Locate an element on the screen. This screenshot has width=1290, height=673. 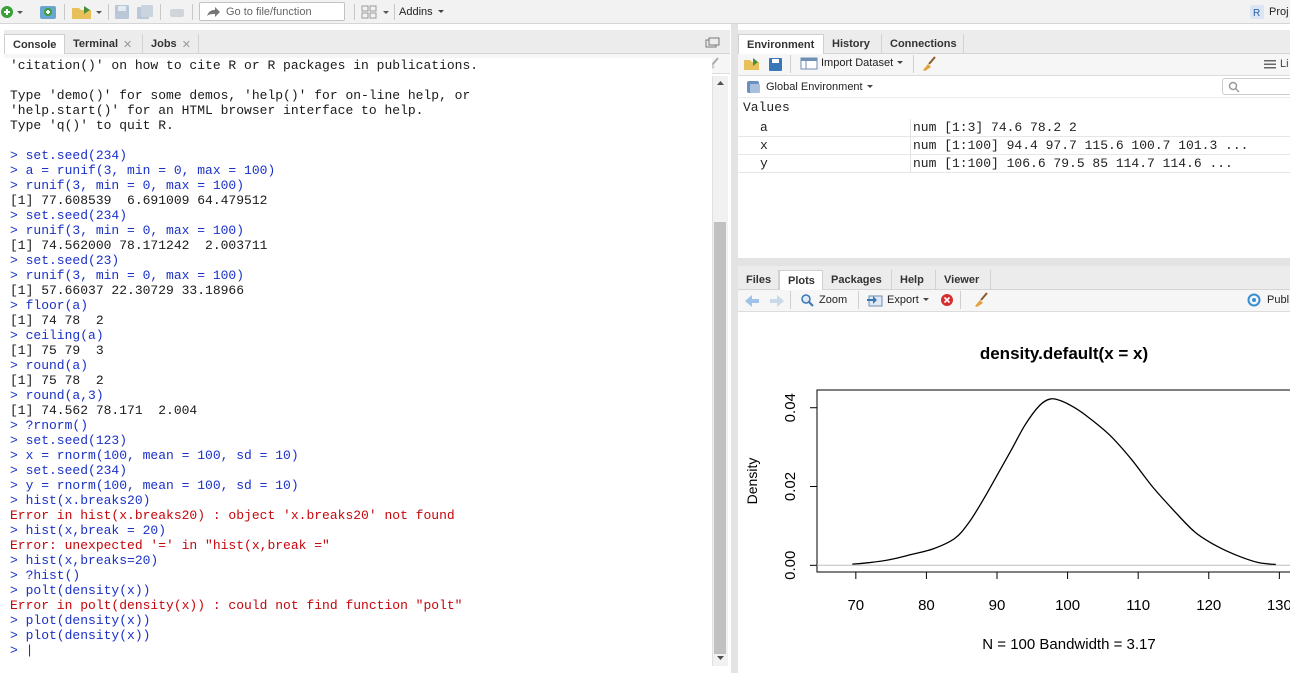
console-command-line: > y = rnorm(100, mean = 100, sd = 10) is located at coordinates (154, 485).